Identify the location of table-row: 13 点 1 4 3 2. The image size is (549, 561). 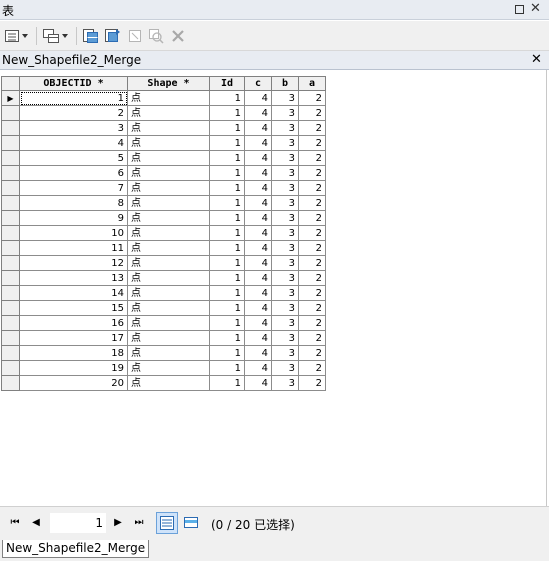
(163, 278).